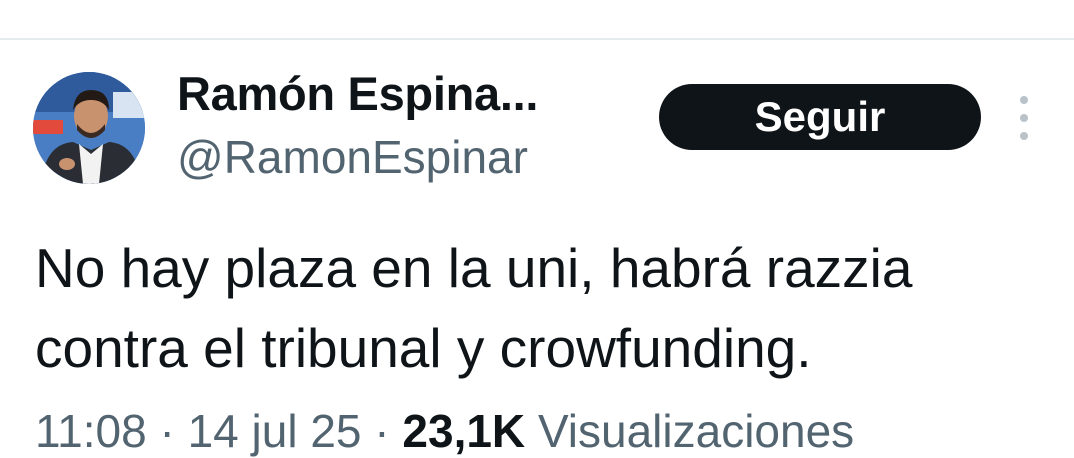  I want to click on views-label: Visualizaciones, so click(696, 431).